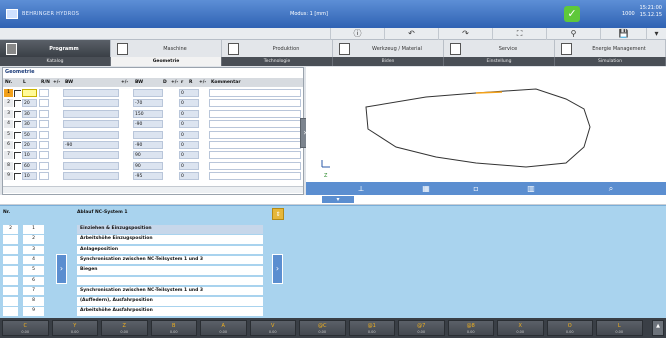 The width and height of the screenshot is (666, 338). What do you see at coordinates (173, 328) in the screenshot?
I see `softkey-3: B 0.00` at bounding box center [173, 328].